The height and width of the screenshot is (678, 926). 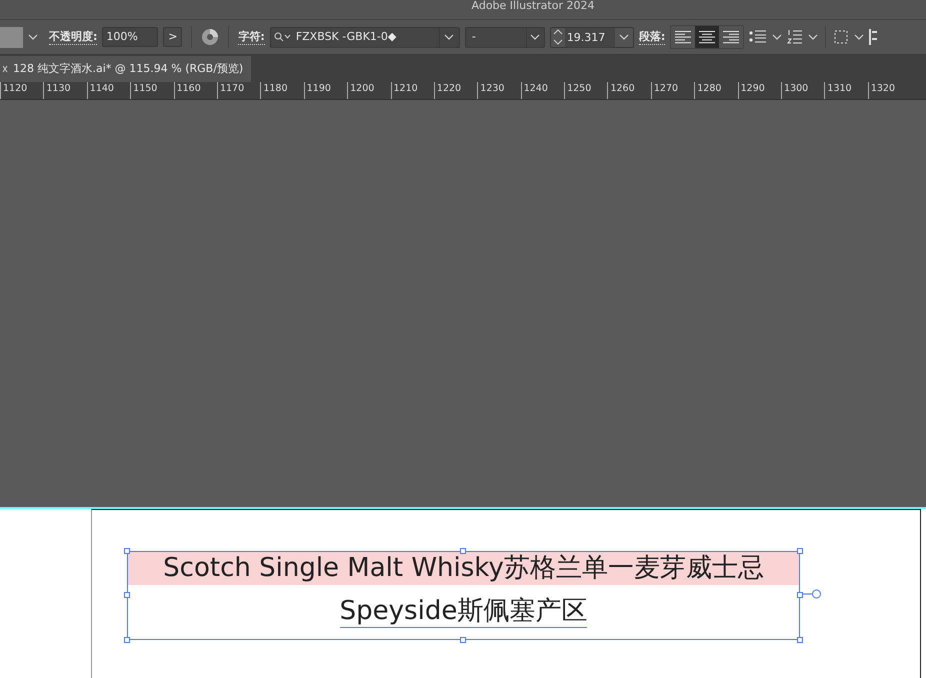 What do you see at coordinates (15, 88) in the screenshot?
I see `ruler-label: 1120` at bounding box center [15, 88].